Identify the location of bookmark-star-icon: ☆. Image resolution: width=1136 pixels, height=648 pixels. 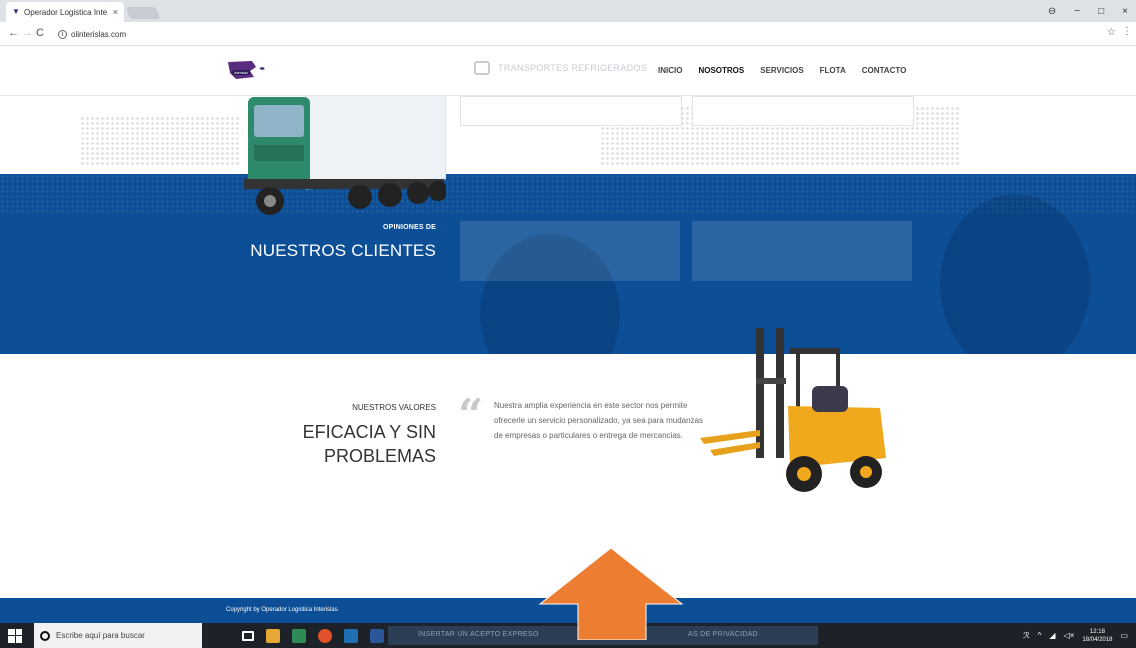
(1111, 32).